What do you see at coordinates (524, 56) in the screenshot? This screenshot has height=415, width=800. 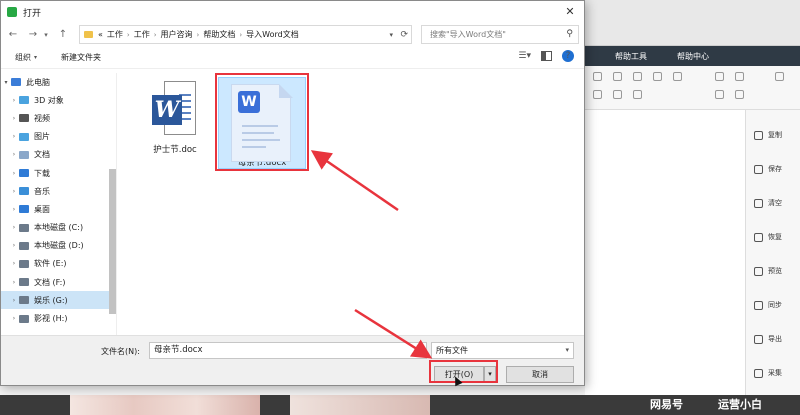 I see `view-options-icon: ☰▾` at bounding box center [524, 56].